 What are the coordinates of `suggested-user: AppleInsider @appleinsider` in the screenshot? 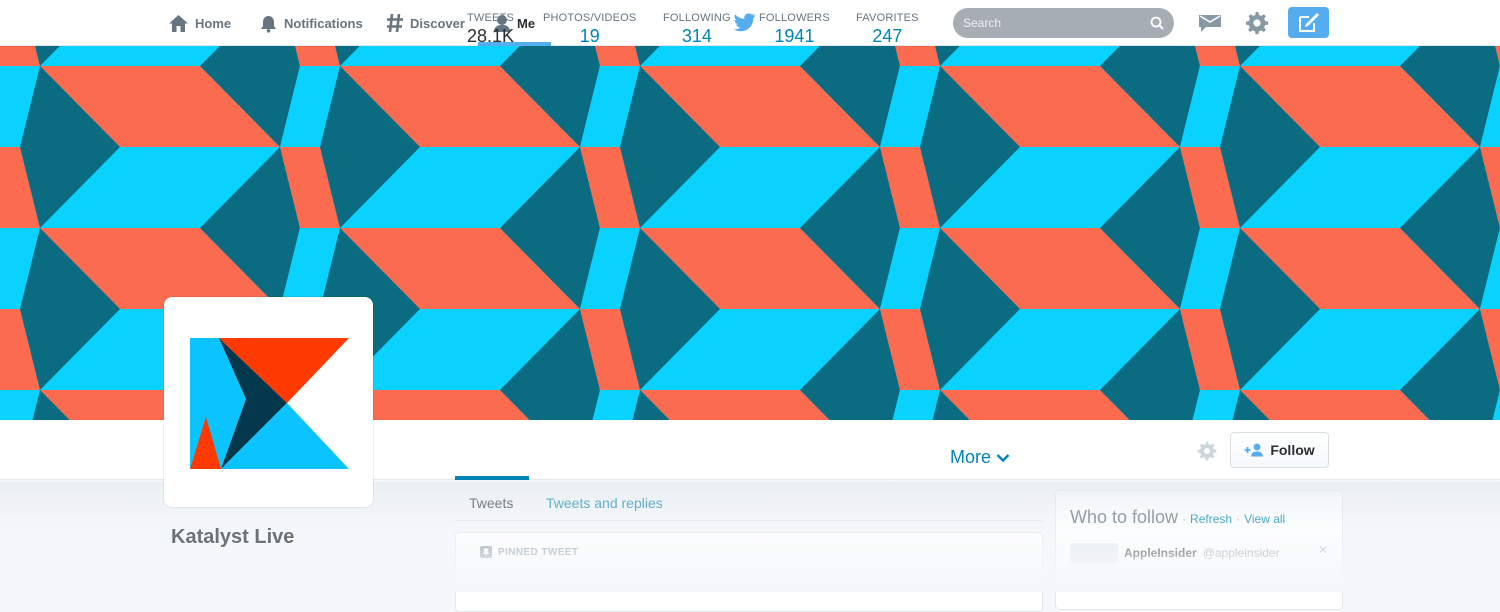 It's located at (1175, 553).